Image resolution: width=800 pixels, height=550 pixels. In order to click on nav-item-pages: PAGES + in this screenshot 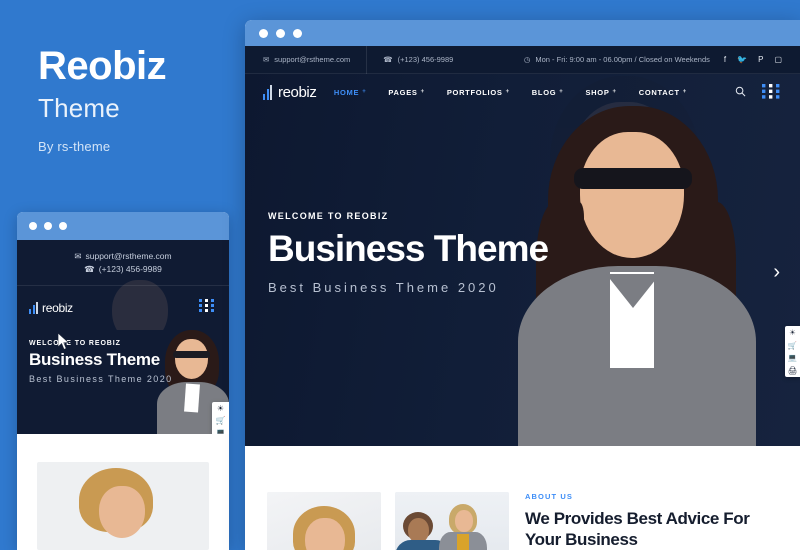, I will do `click(406, 92)`.